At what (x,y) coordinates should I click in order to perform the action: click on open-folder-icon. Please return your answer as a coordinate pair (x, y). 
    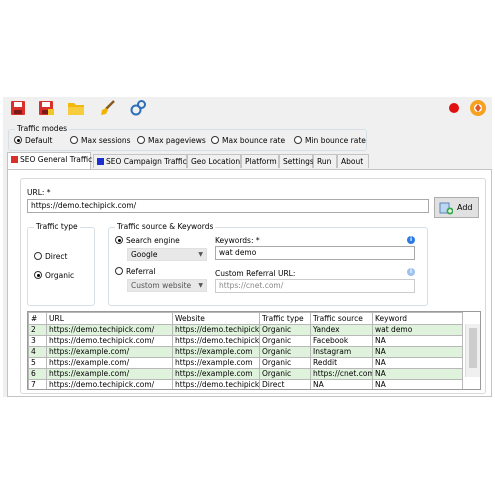
    Looking at the image, I should click on (76, 108).